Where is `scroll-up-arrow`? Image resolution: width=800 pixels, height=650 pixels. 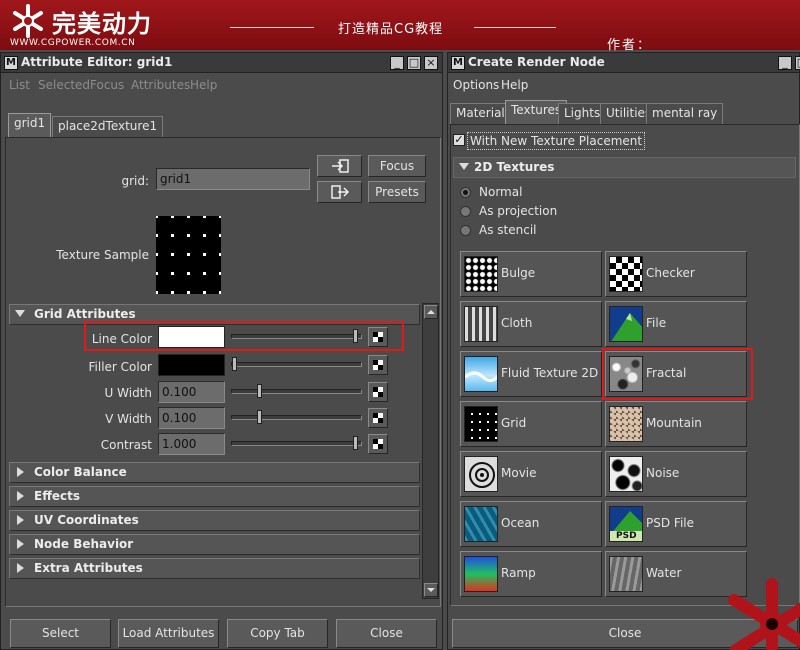
scroll-up-arrow is located at coordinates (431, 312).